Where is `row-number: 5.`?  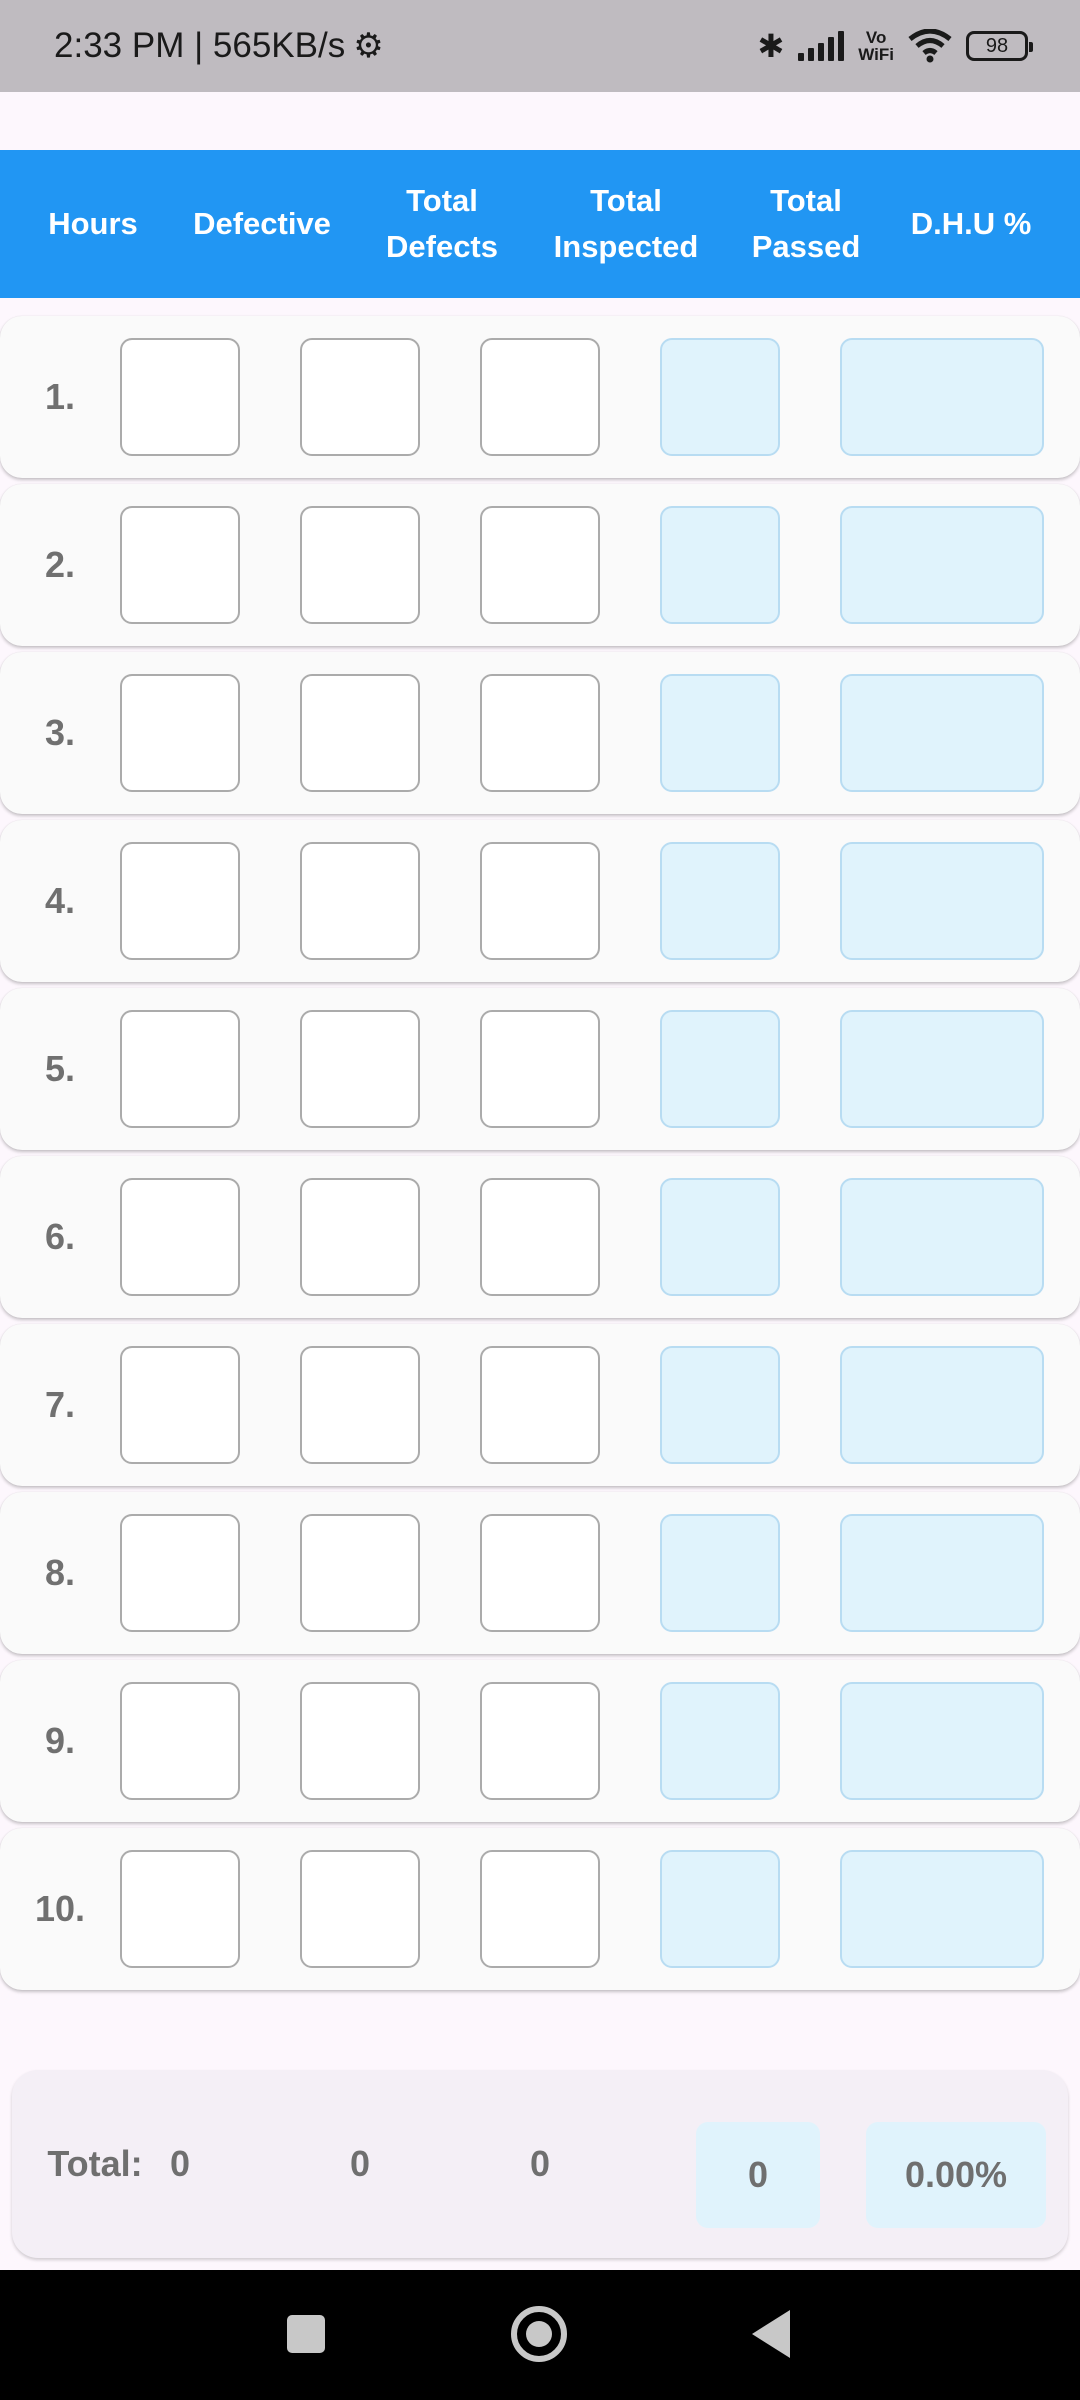 row-number: 5. is located at coordinates (60, 1068).